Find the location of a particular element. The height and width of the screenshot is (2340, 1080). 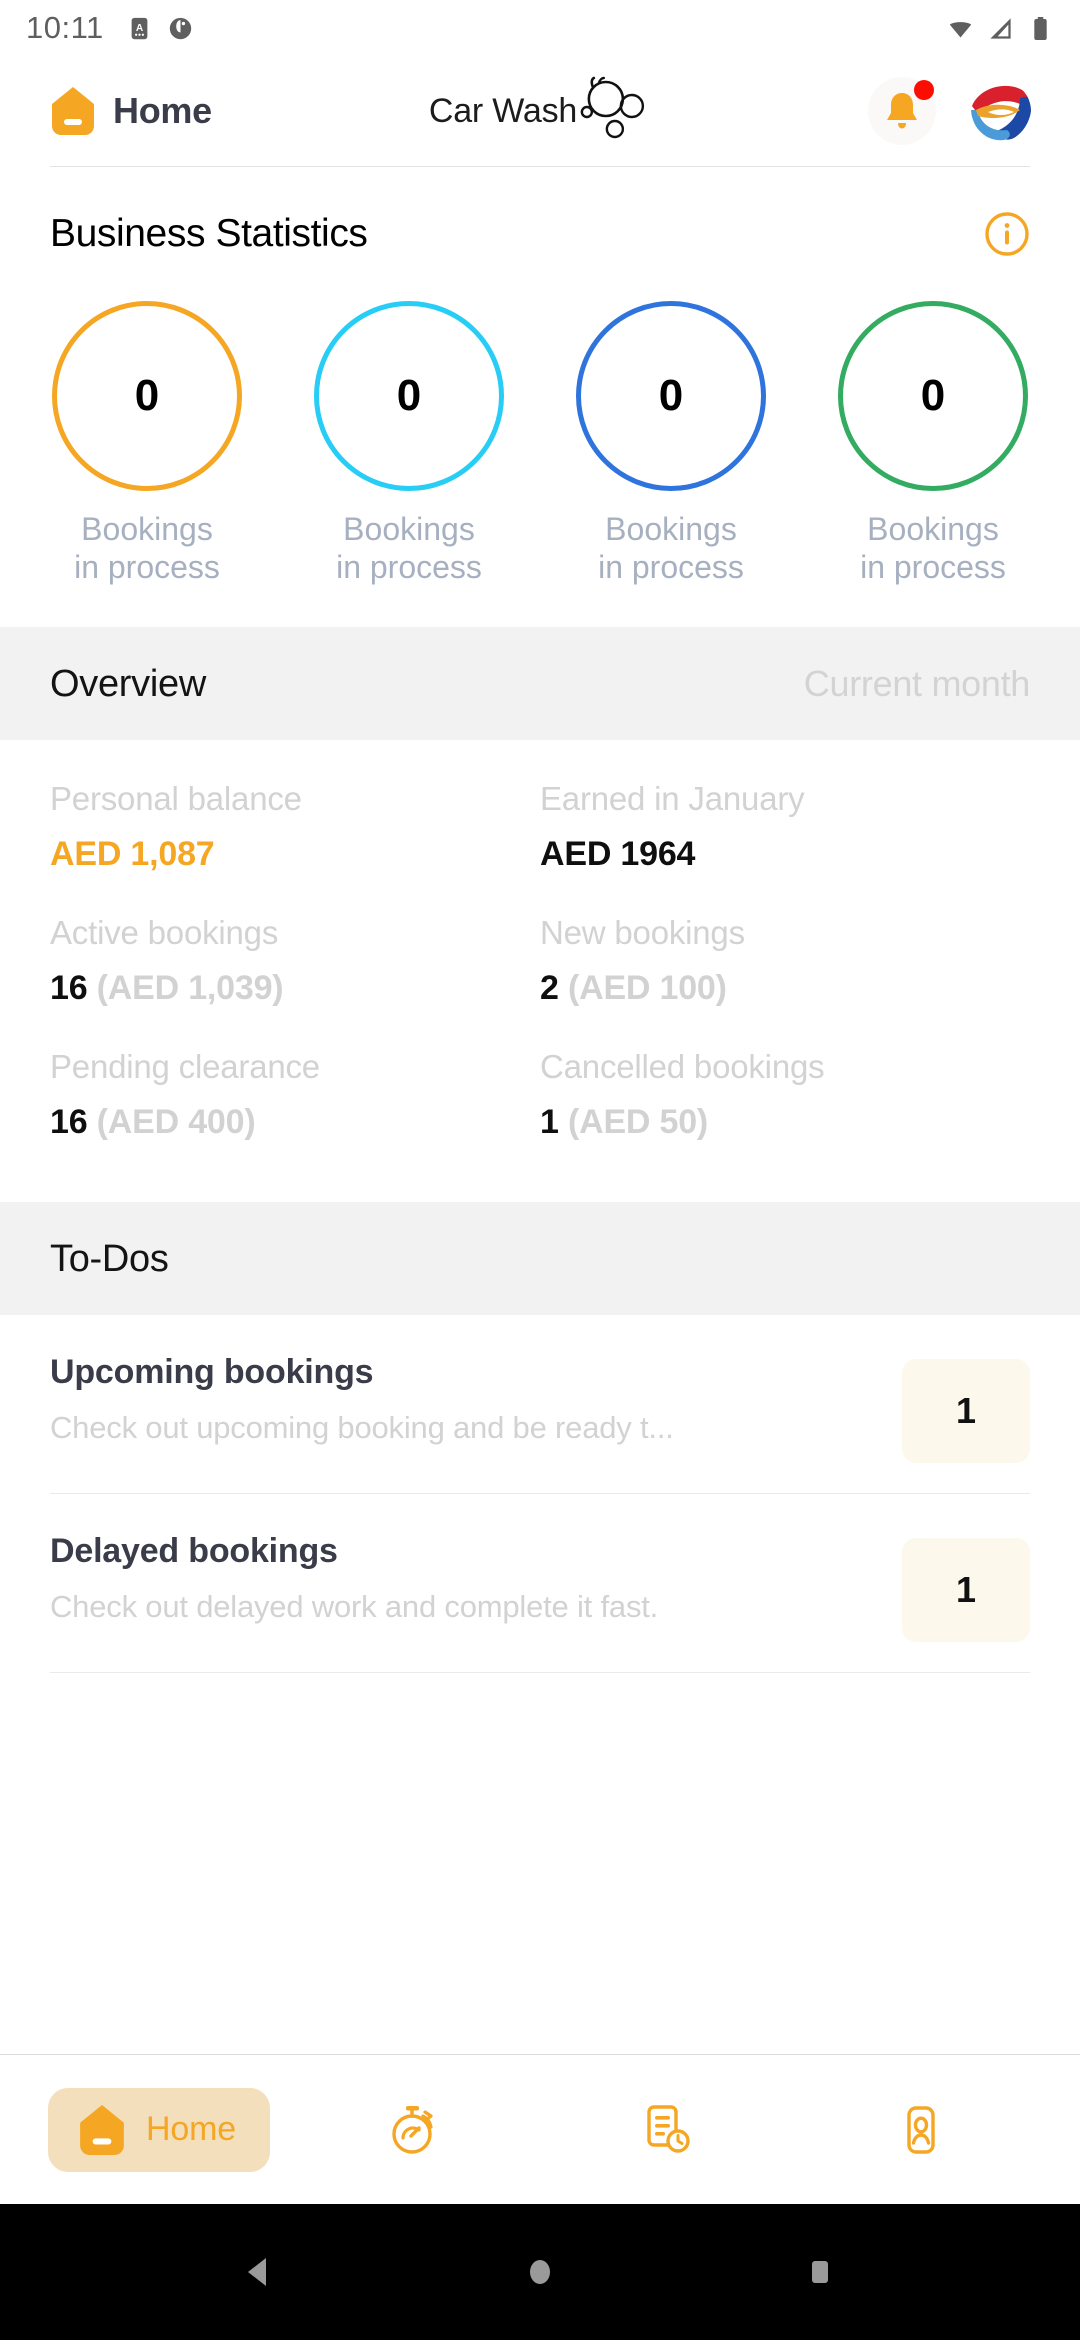

overview-value-sub: (AED 100) is located at coordinates (642, 987).